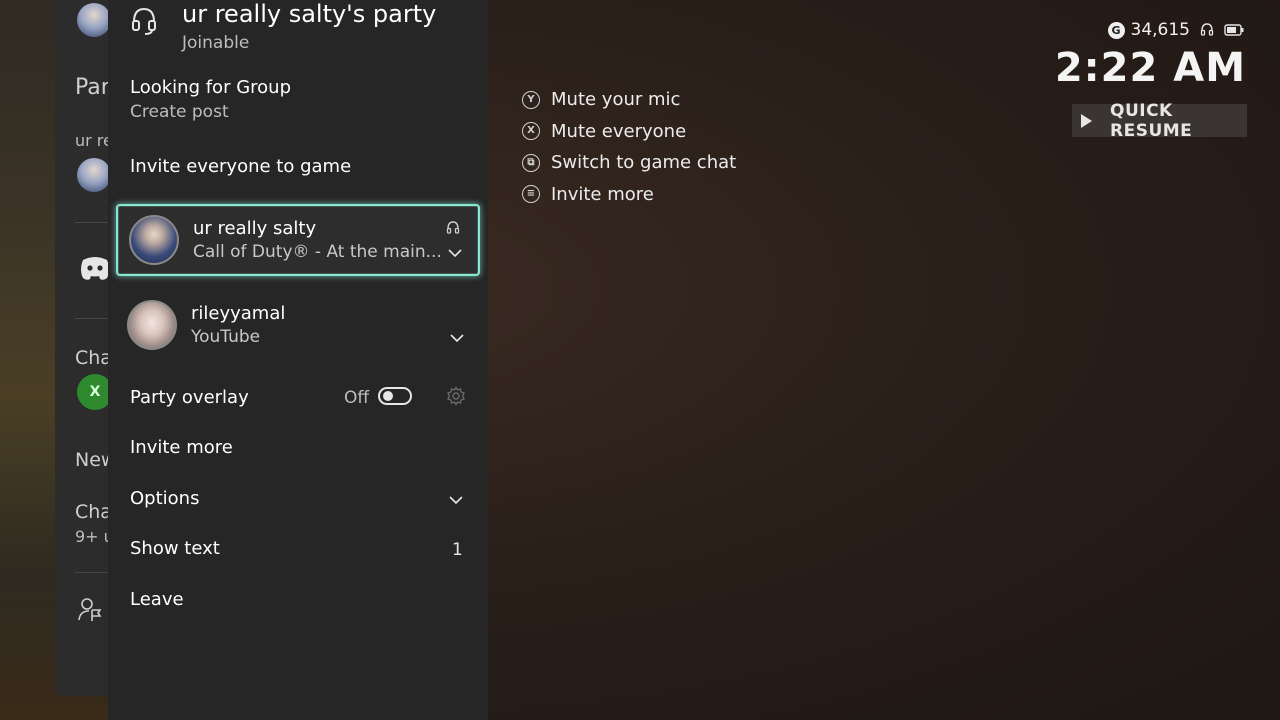  Describe the element at coordinates (644, 163) in the screenshot. I see `hint-label: Switch to game chat` at that location.